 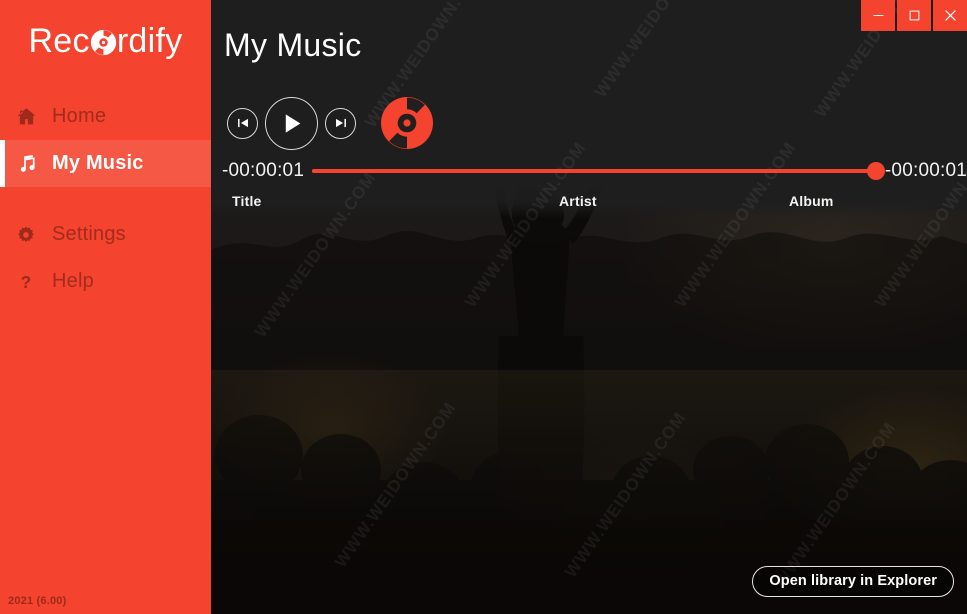 What do you see at coordinates (340, 123) in the screenshot?
I see `next-track-button` at bounding box center [340, 123].